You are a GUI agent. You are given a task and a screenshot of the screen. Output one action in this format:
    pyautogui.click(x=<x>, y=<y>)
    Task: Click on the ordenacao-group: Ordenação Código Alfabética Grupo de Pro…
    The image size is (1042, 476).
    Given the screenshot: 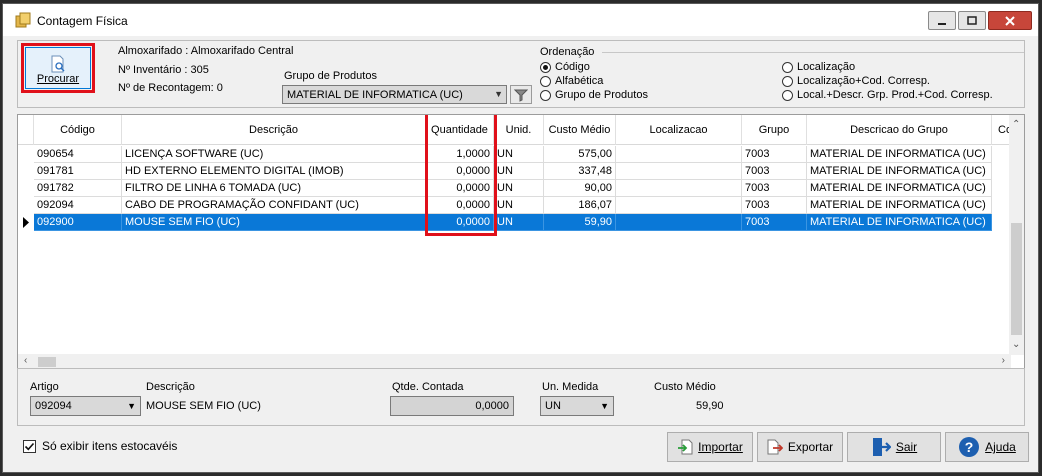 What is the action you would take?
    pyautogui.click(x=780, y=76)
    